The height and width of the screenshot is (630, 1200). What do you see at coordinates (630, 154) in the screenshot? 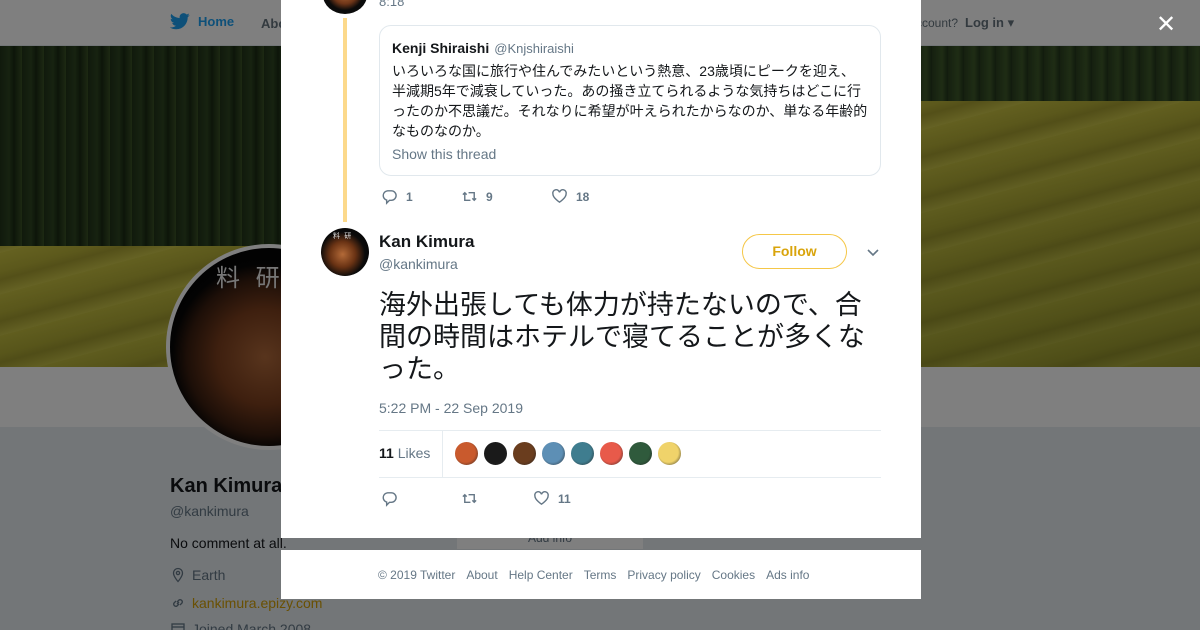
I see `show-thread-link: Show this thread` at bounding box center [630, 154].